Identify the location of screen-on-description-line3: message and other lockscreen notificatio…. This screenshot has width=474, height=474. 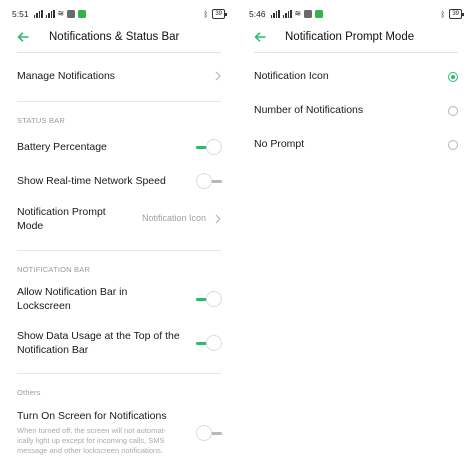
(90, 450).